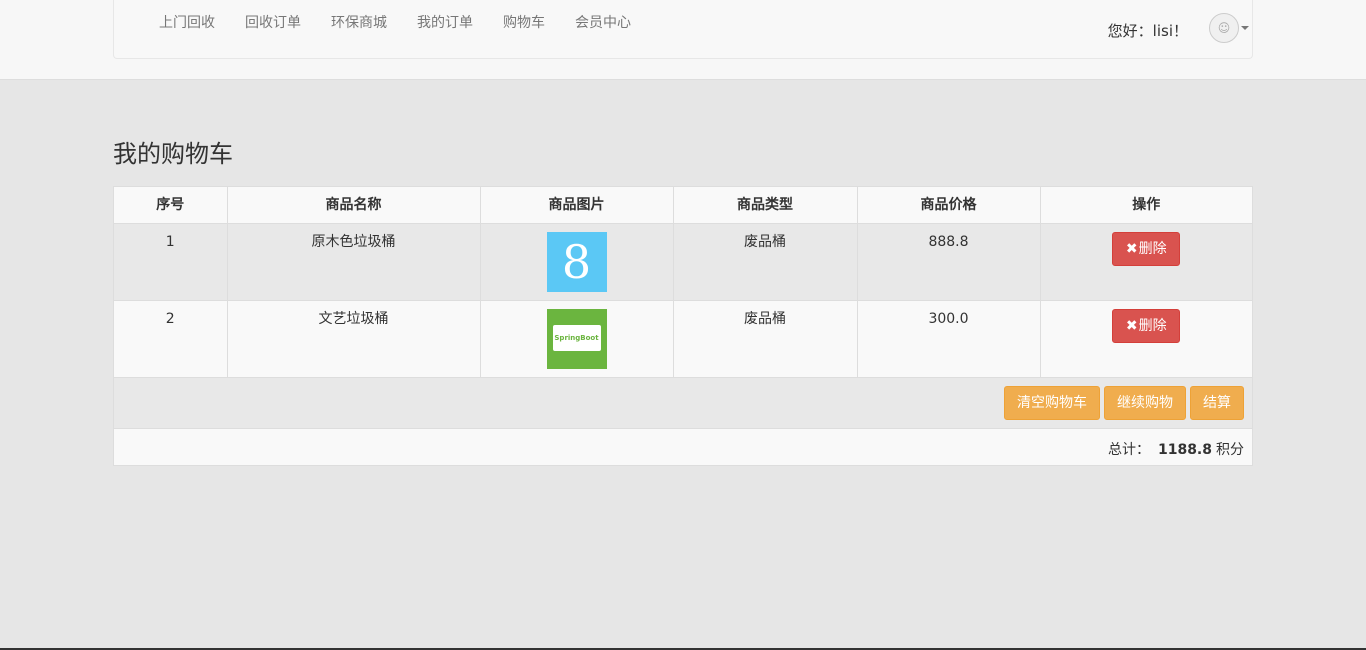 The width and height of the screenshot is (1366, 650). I want to click on cart-total: 总计： 1188.8 积分, so click(1176, 449).